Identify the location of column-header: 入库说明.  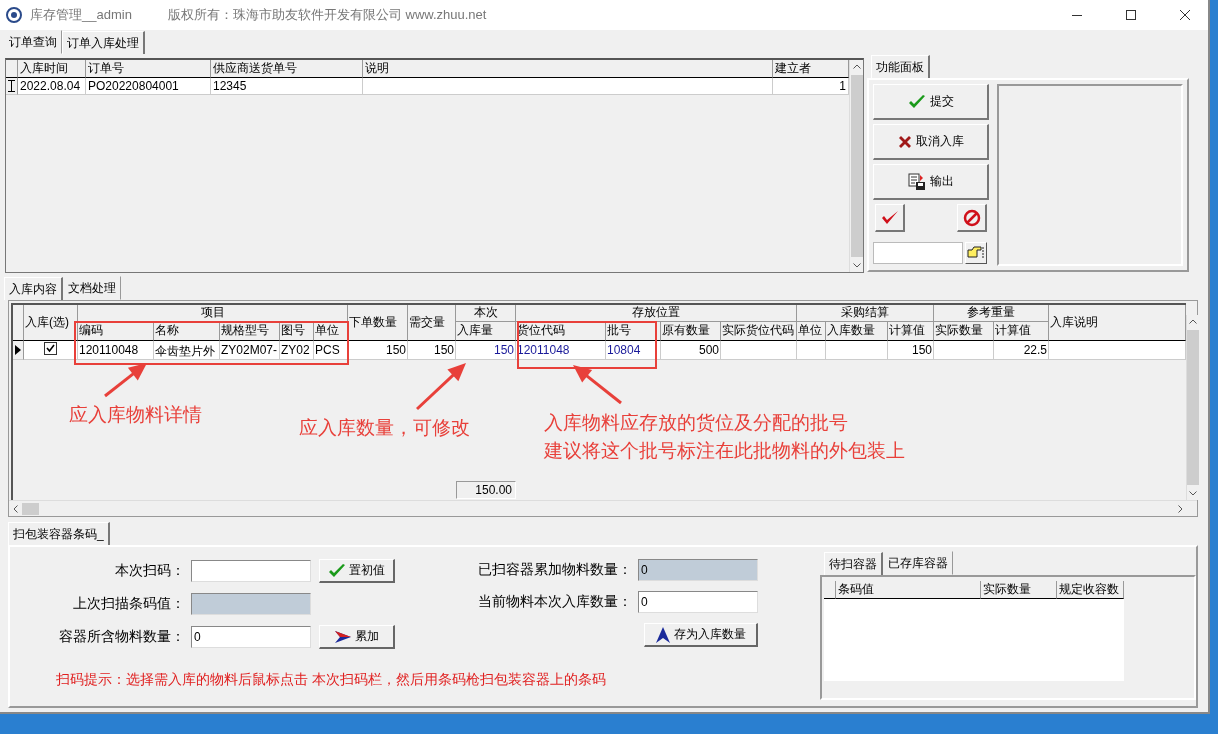
(1117, 323).